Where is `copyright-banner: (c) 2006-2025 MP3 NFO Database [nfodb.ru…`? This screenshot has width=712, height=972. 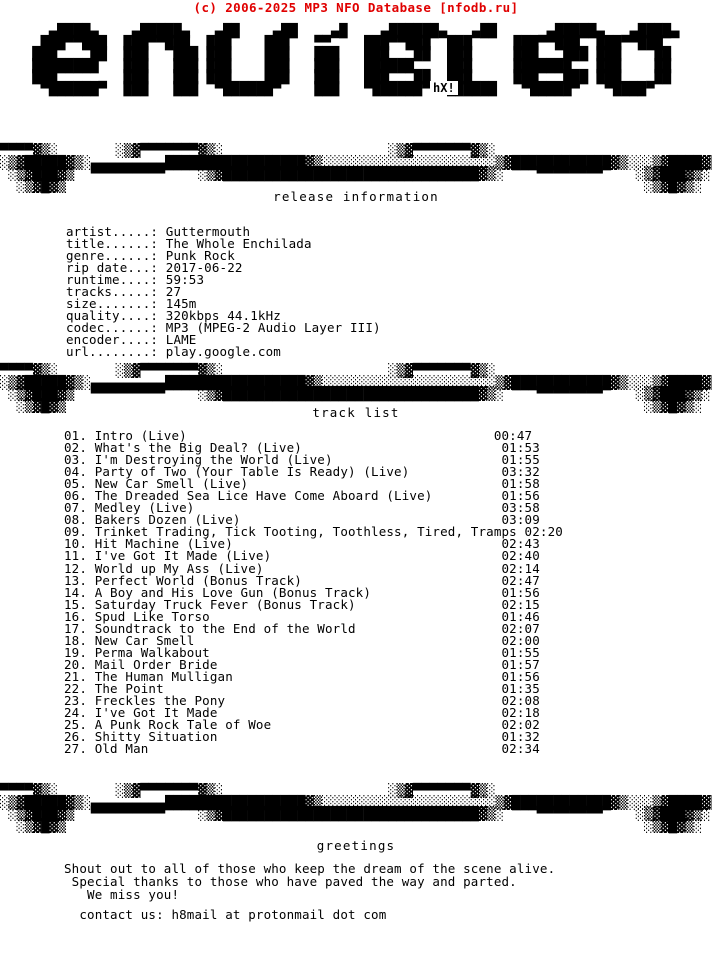
copyright-banner: (c) 2006-2025 MP3 NFO Database [nfodb.ru… is located at coordinates (356, 7).